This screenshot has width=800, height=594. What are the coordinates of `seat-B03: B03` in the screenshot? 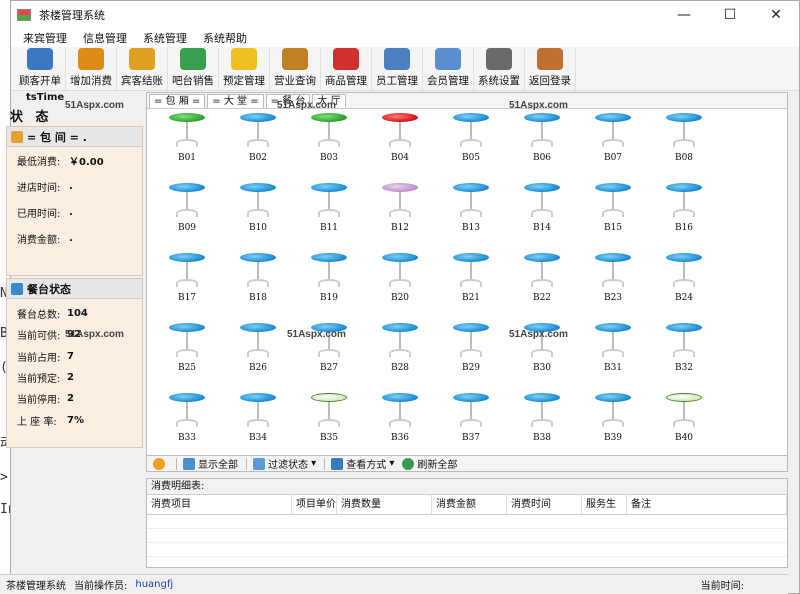 It's located at (329, 144).